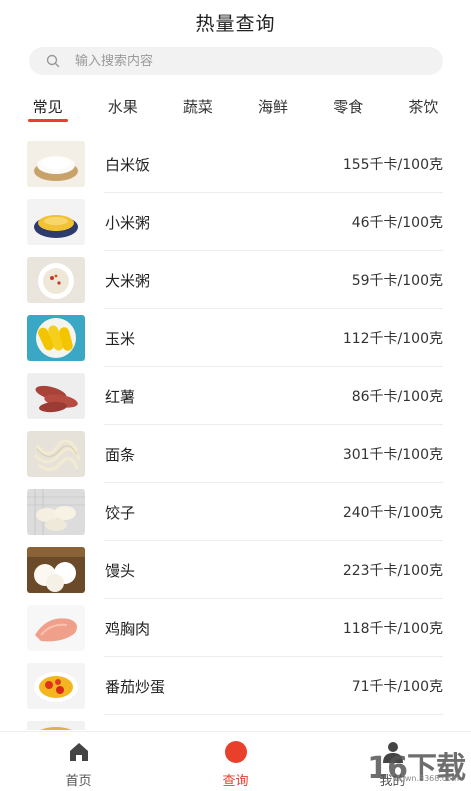 The image size is (471, 791). Describe the element at coordinates (392, 571) in the screenshot. I see `food-calories: 223千卡/100克` at that location.